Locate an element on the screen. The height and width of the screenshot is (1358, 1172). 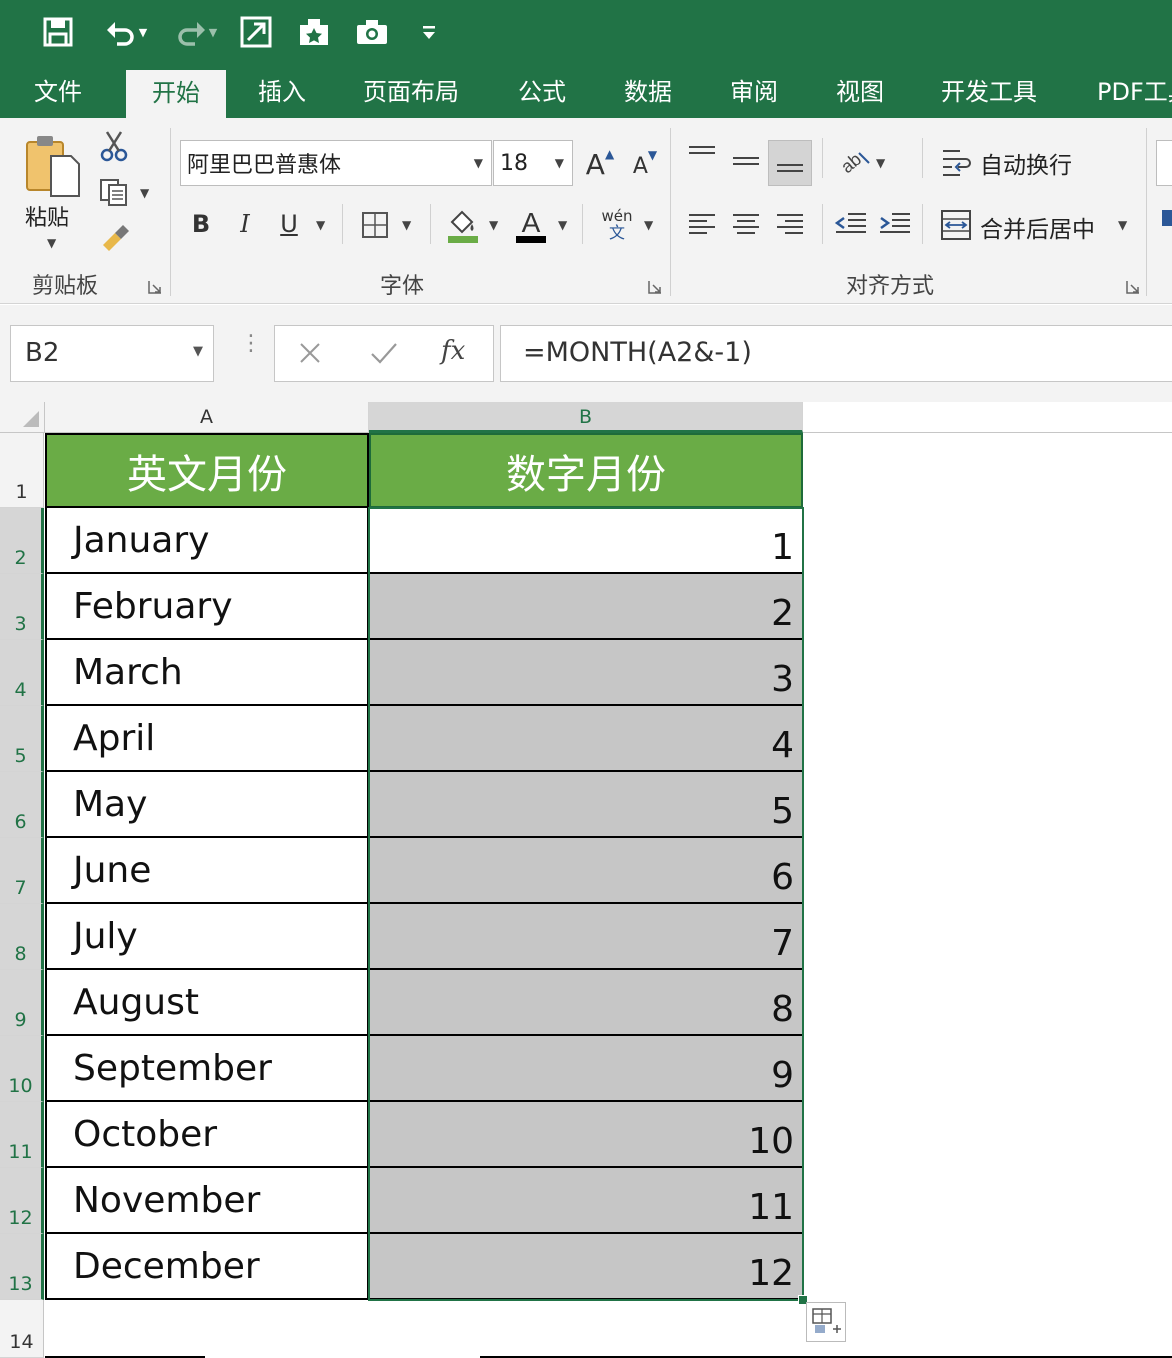
row-header: 6 is located at coordinates (22, 805).